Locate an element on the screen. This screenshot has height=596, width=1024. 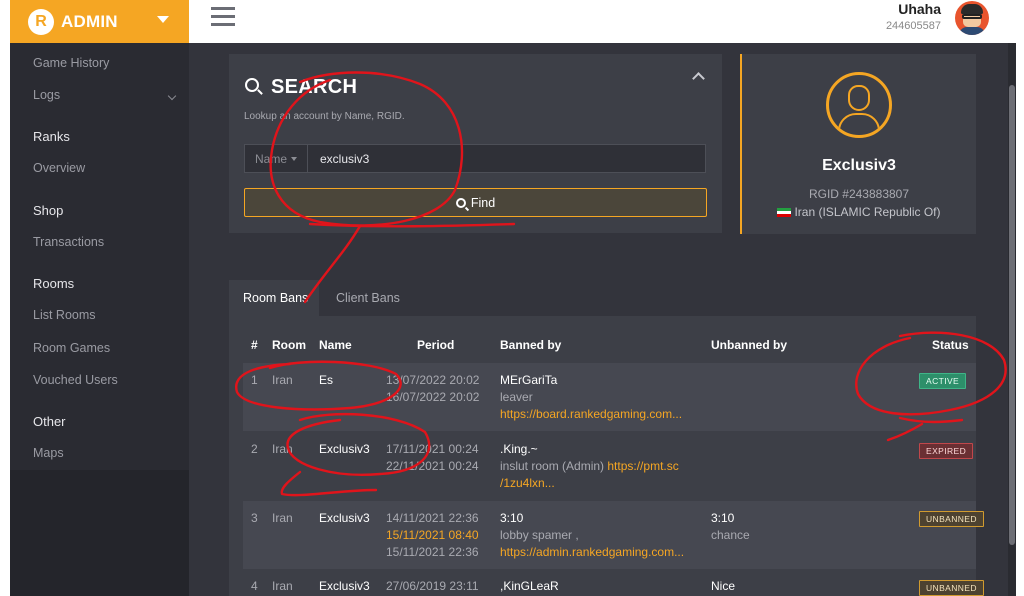
sidebar-section-rooms: Rooms is located at coordinates (54, 283).